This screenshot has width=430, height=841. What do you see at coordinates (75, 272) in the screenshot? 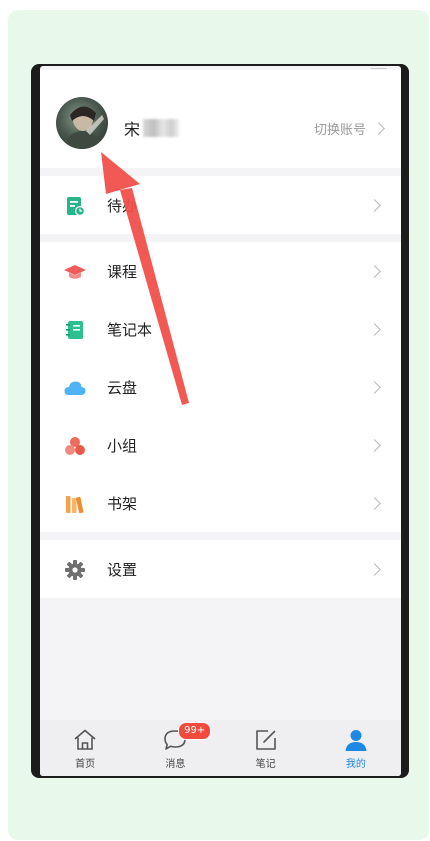
I see `course-cap-icon` at bounding box center [75, 272].